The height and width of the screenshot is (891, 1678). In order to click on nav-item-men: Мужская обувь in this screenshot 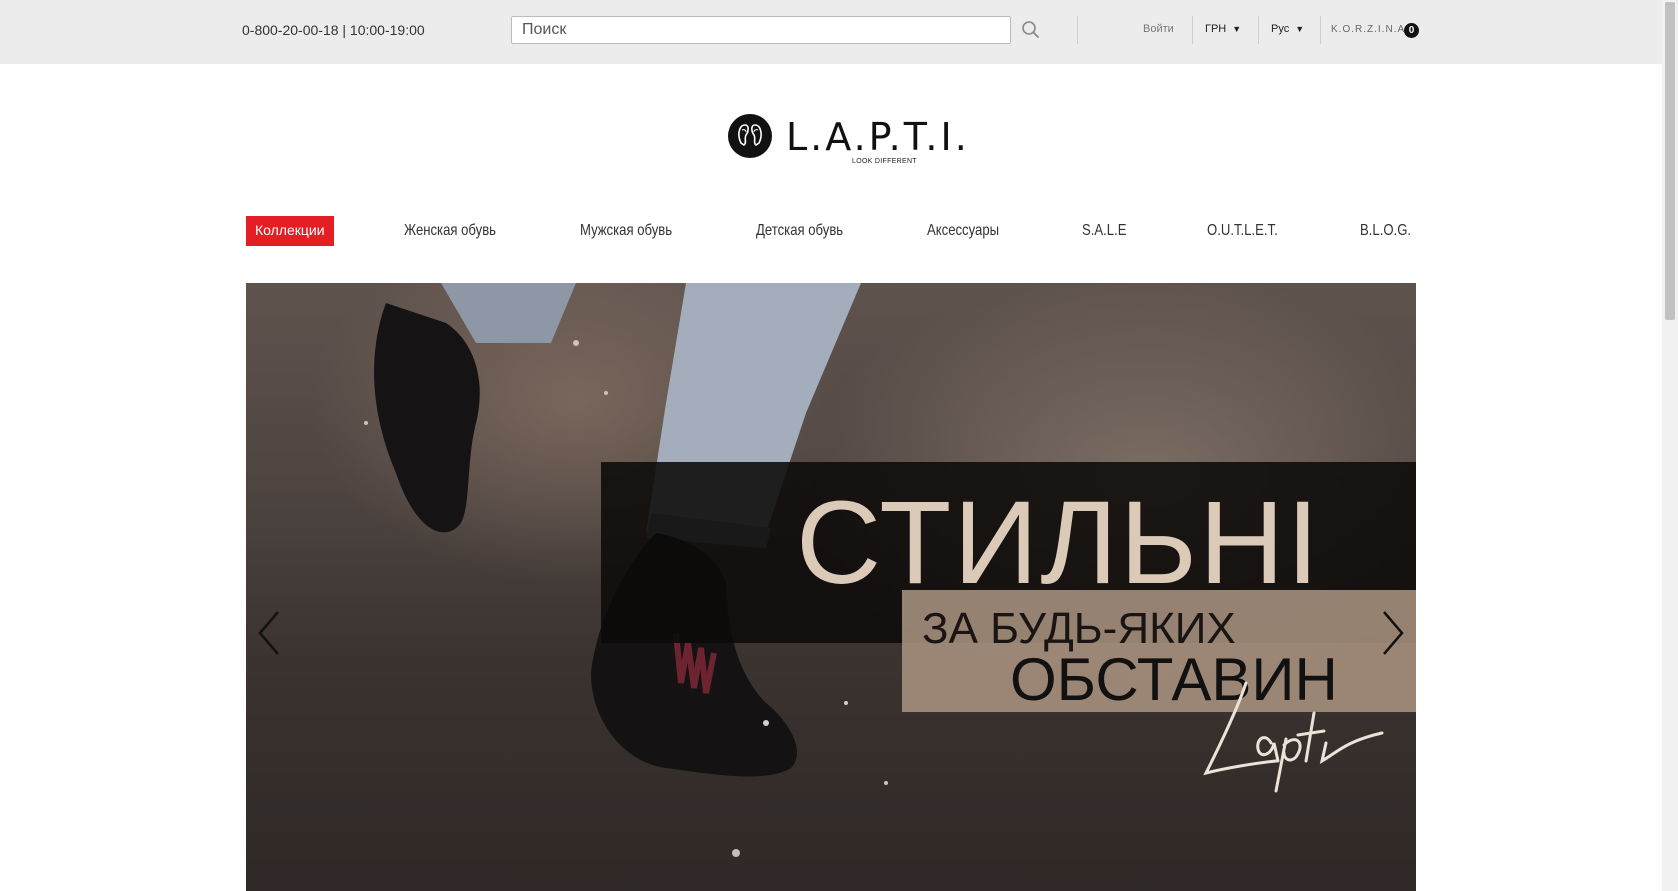, I will do `click(626, 231)`.